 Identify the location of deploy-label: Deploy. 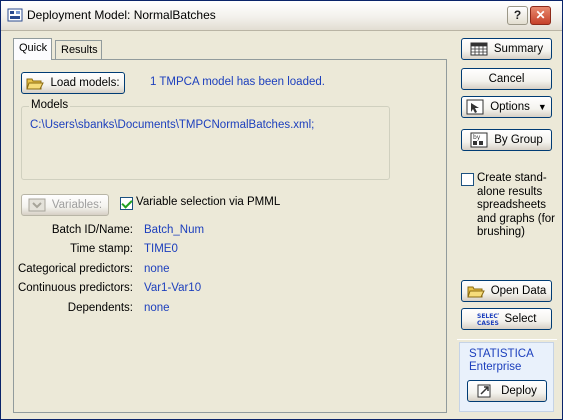
(519, 391).